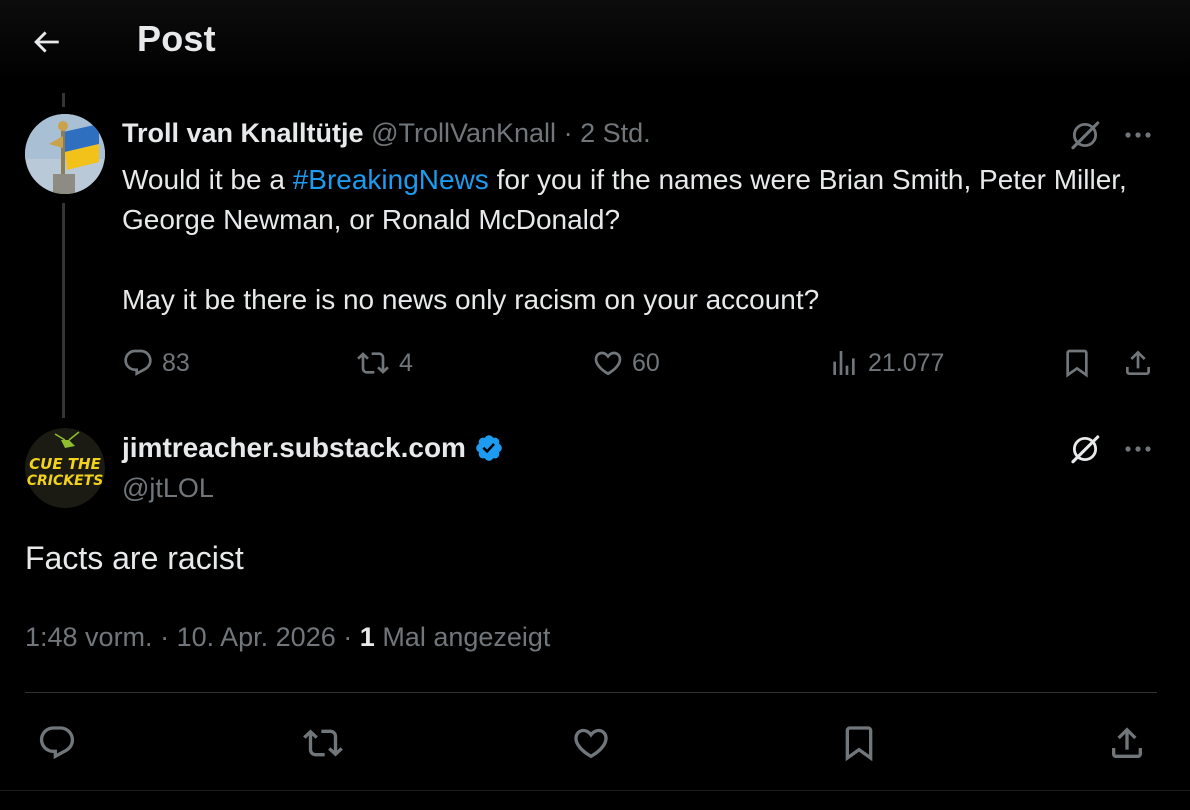  Describe the element at coordinates (156, 363) in the screenshot. I see `reply-button: 83` at that location.